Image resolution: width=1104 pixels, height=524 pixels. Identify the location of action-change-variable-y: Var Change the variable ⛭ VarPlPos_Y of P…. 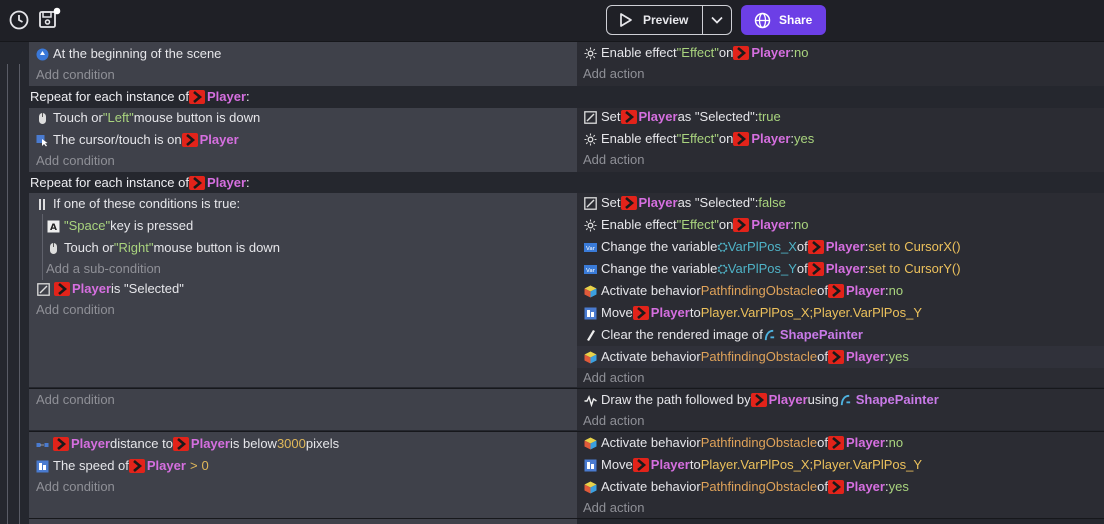
(772, 269).